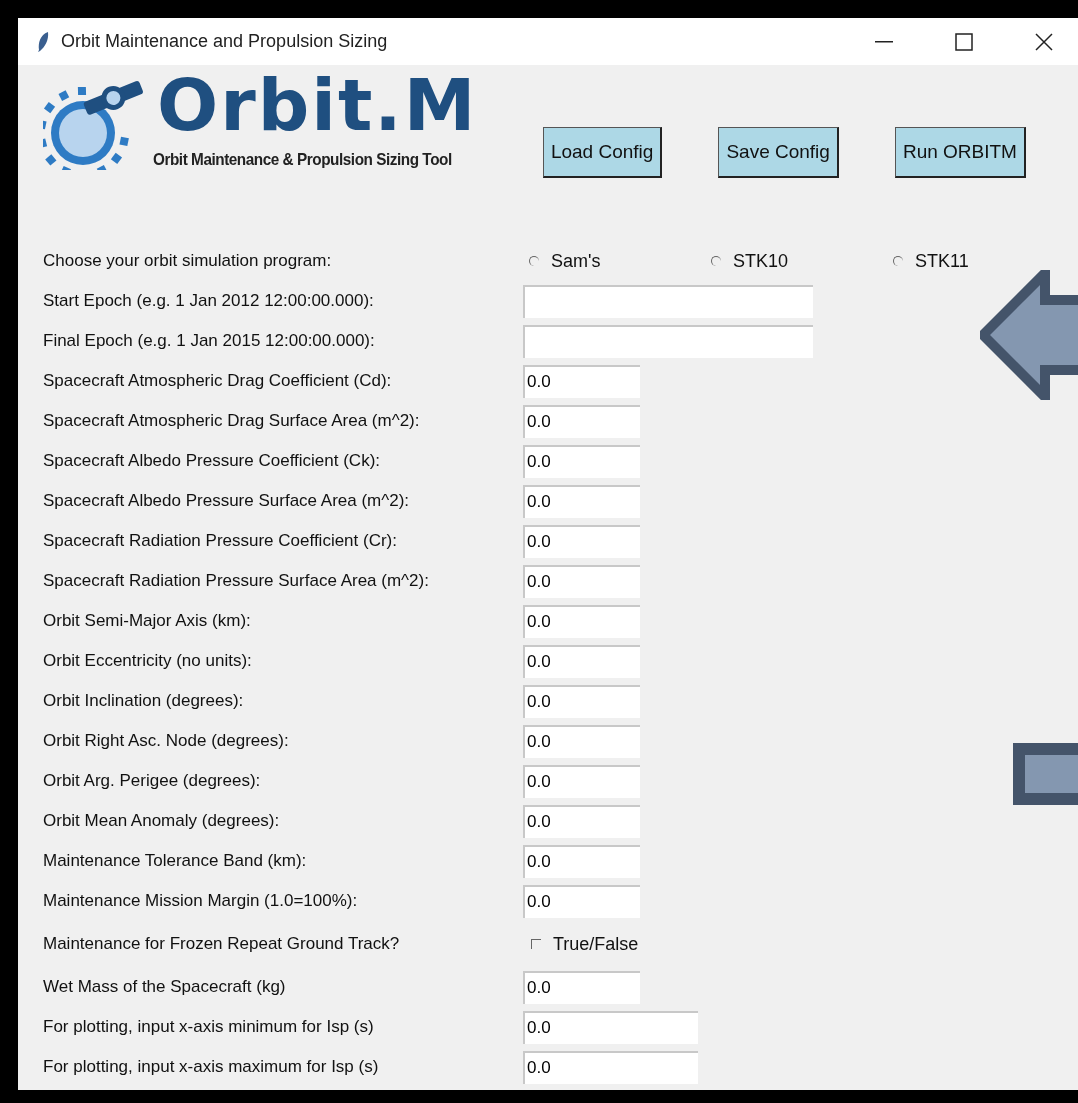 The image size is (1078, 1103). Describe the element at coordinates (162, 821) in the screenshot. I see `field-label: Orbit Mean Anomaly (degrees):` at that location.